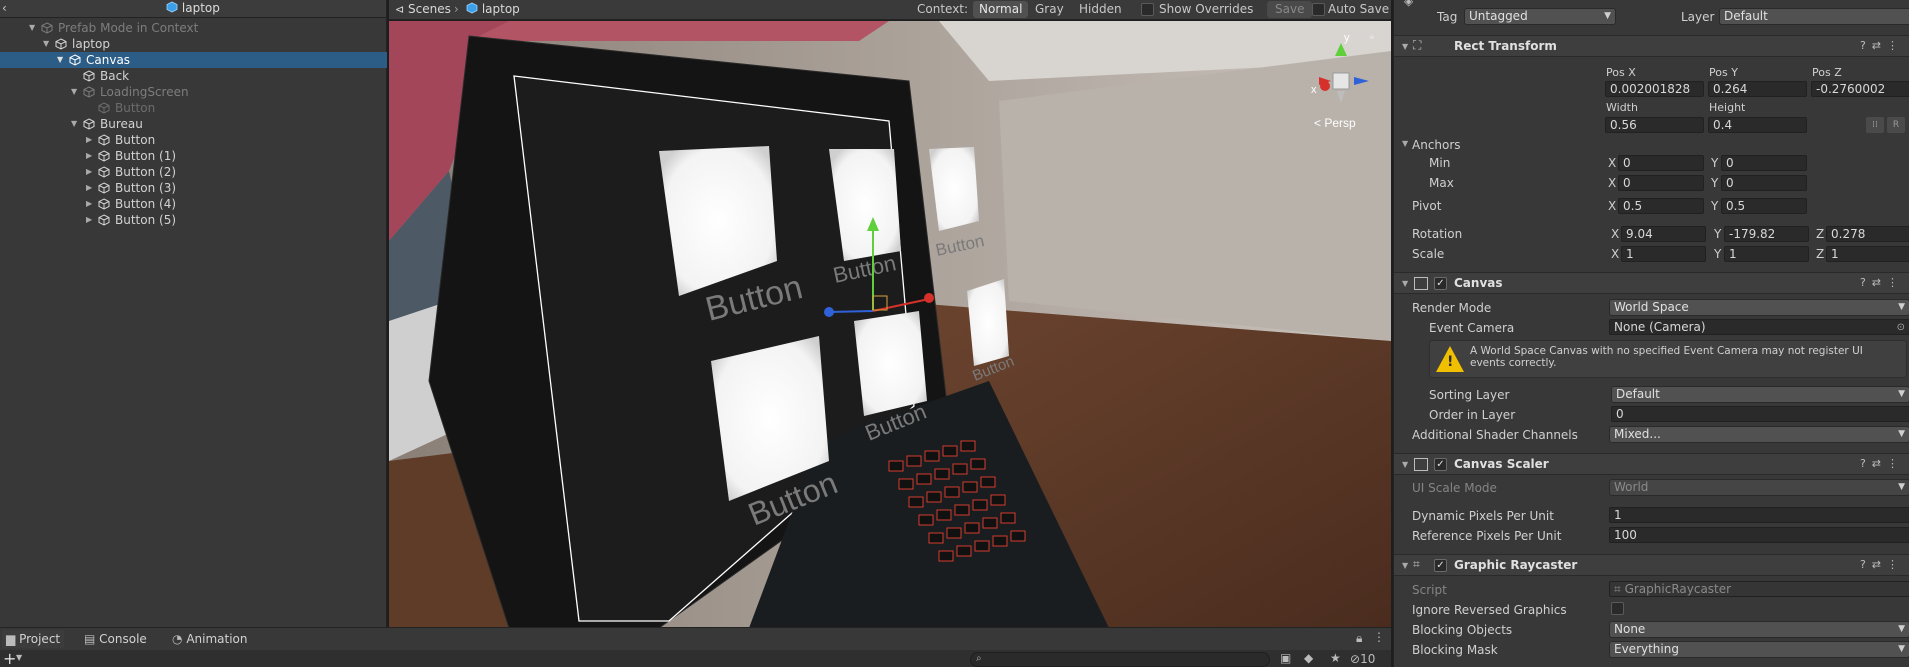 The width and height of the screenshot is (1909, 667). What do you see at coordinates (1440, 565) in the screenshot?
I see `graphic-raycaster-enabled-checkbox: ✓` at bounding box center [1440, 565].